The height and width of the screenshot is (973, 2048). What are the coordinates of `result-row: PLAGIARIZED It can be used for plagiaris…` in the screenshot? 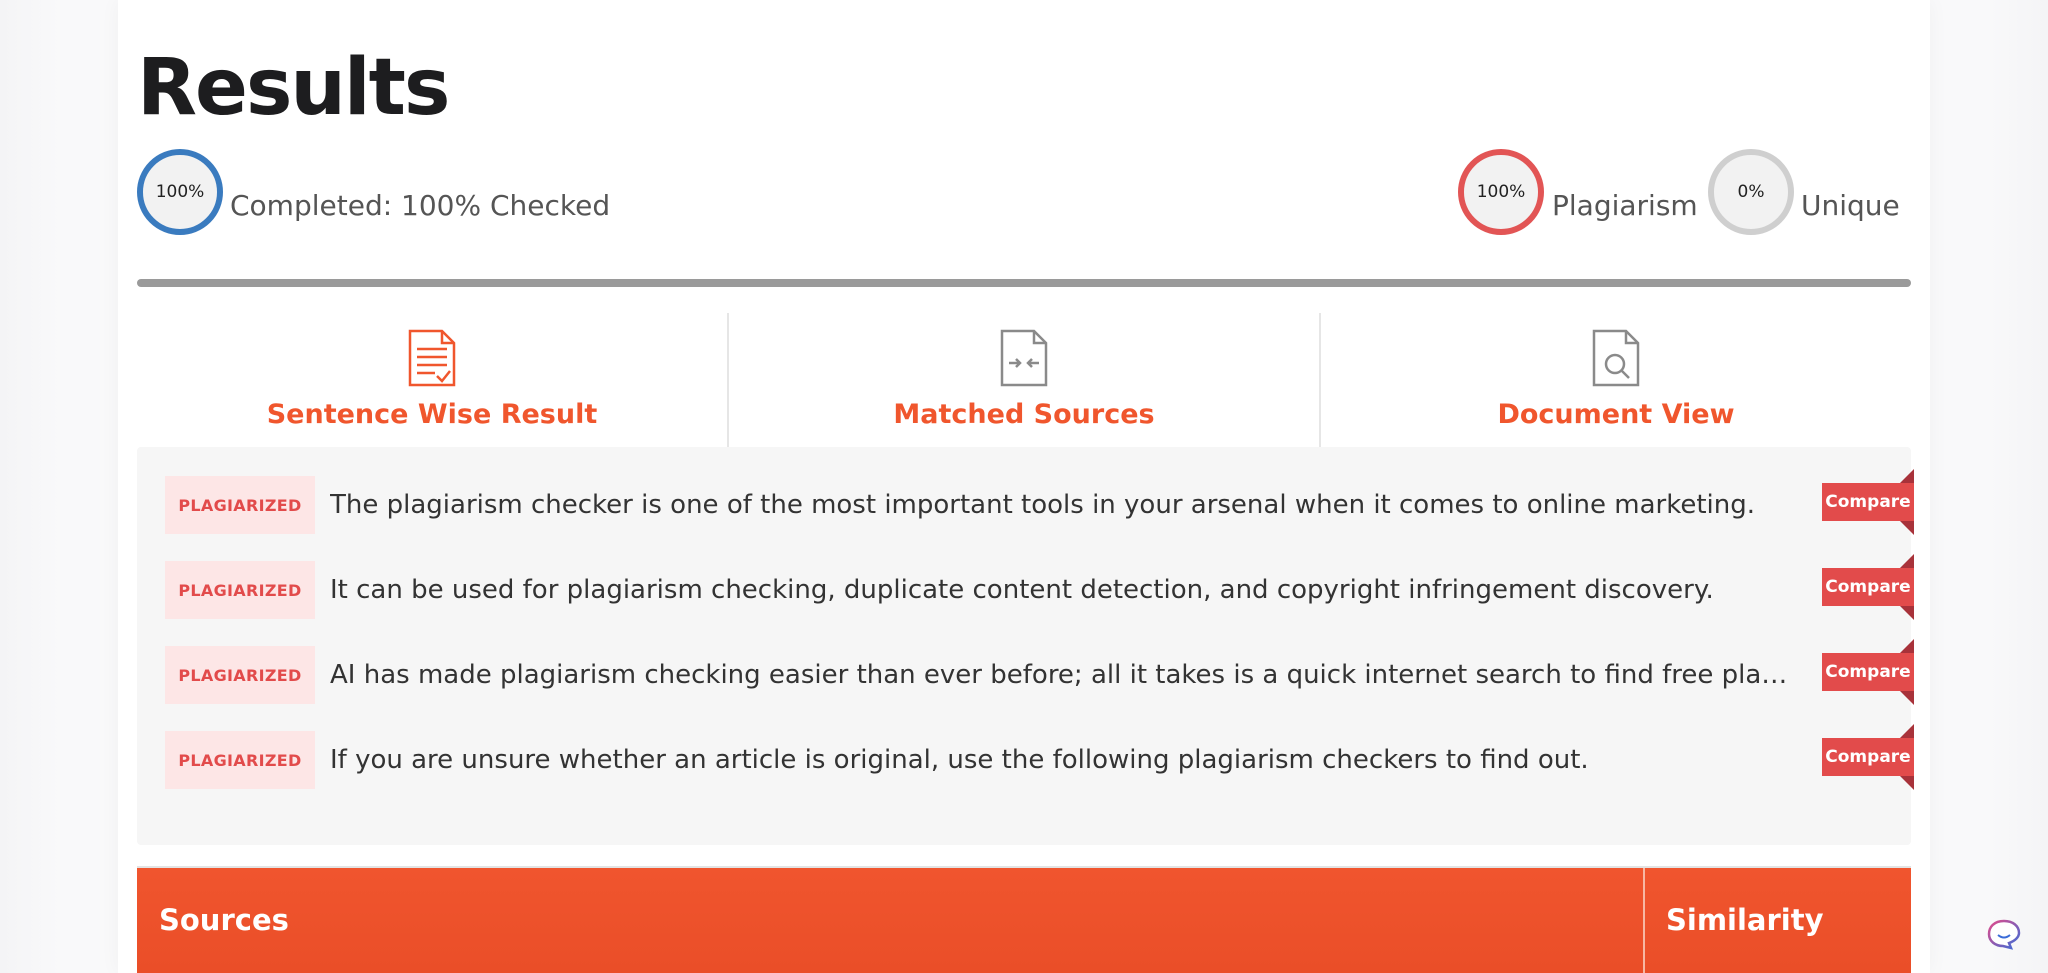 It's located at (1025, 587).